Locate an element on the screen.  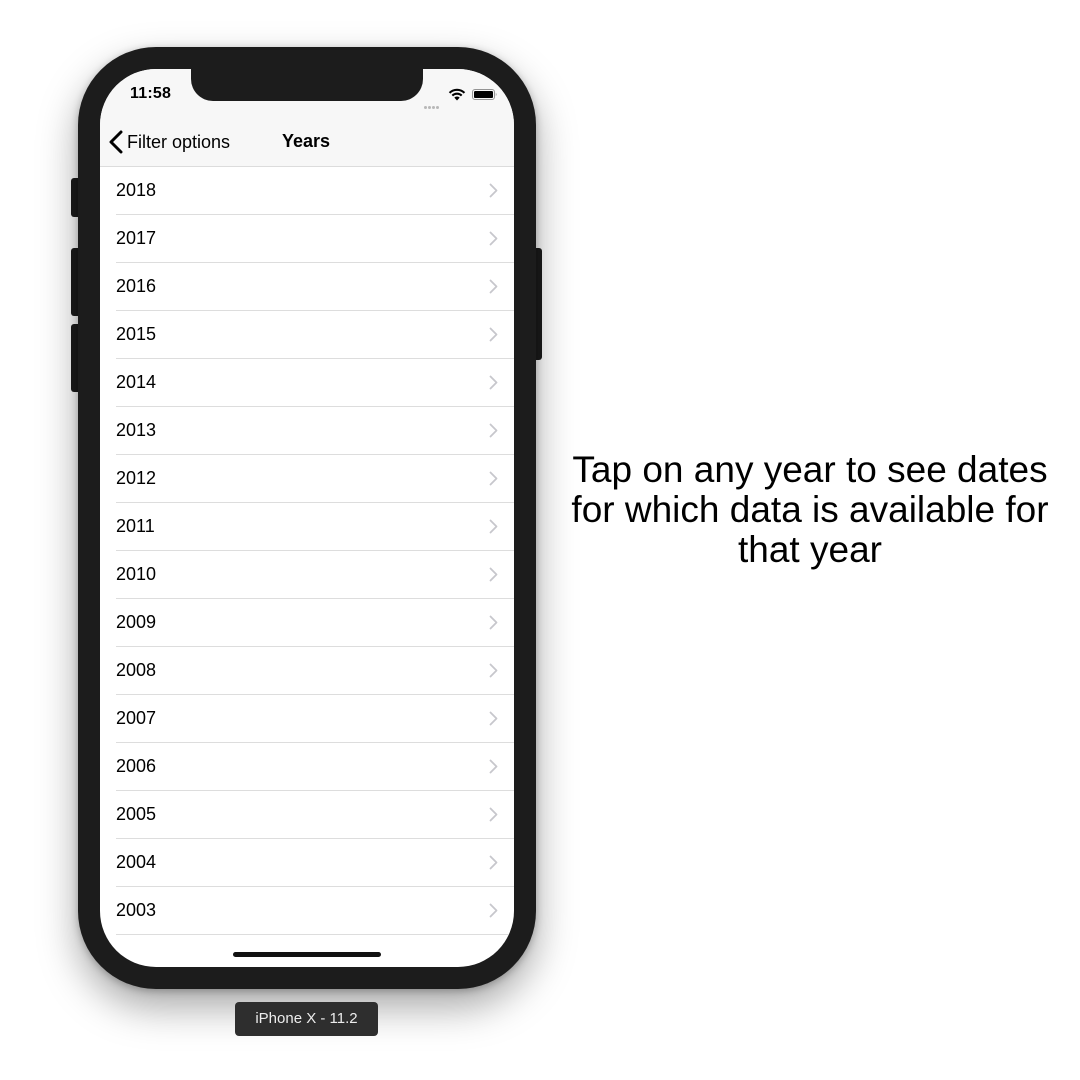
year-row-2008: 2008 is located at coordinates (315, 671).